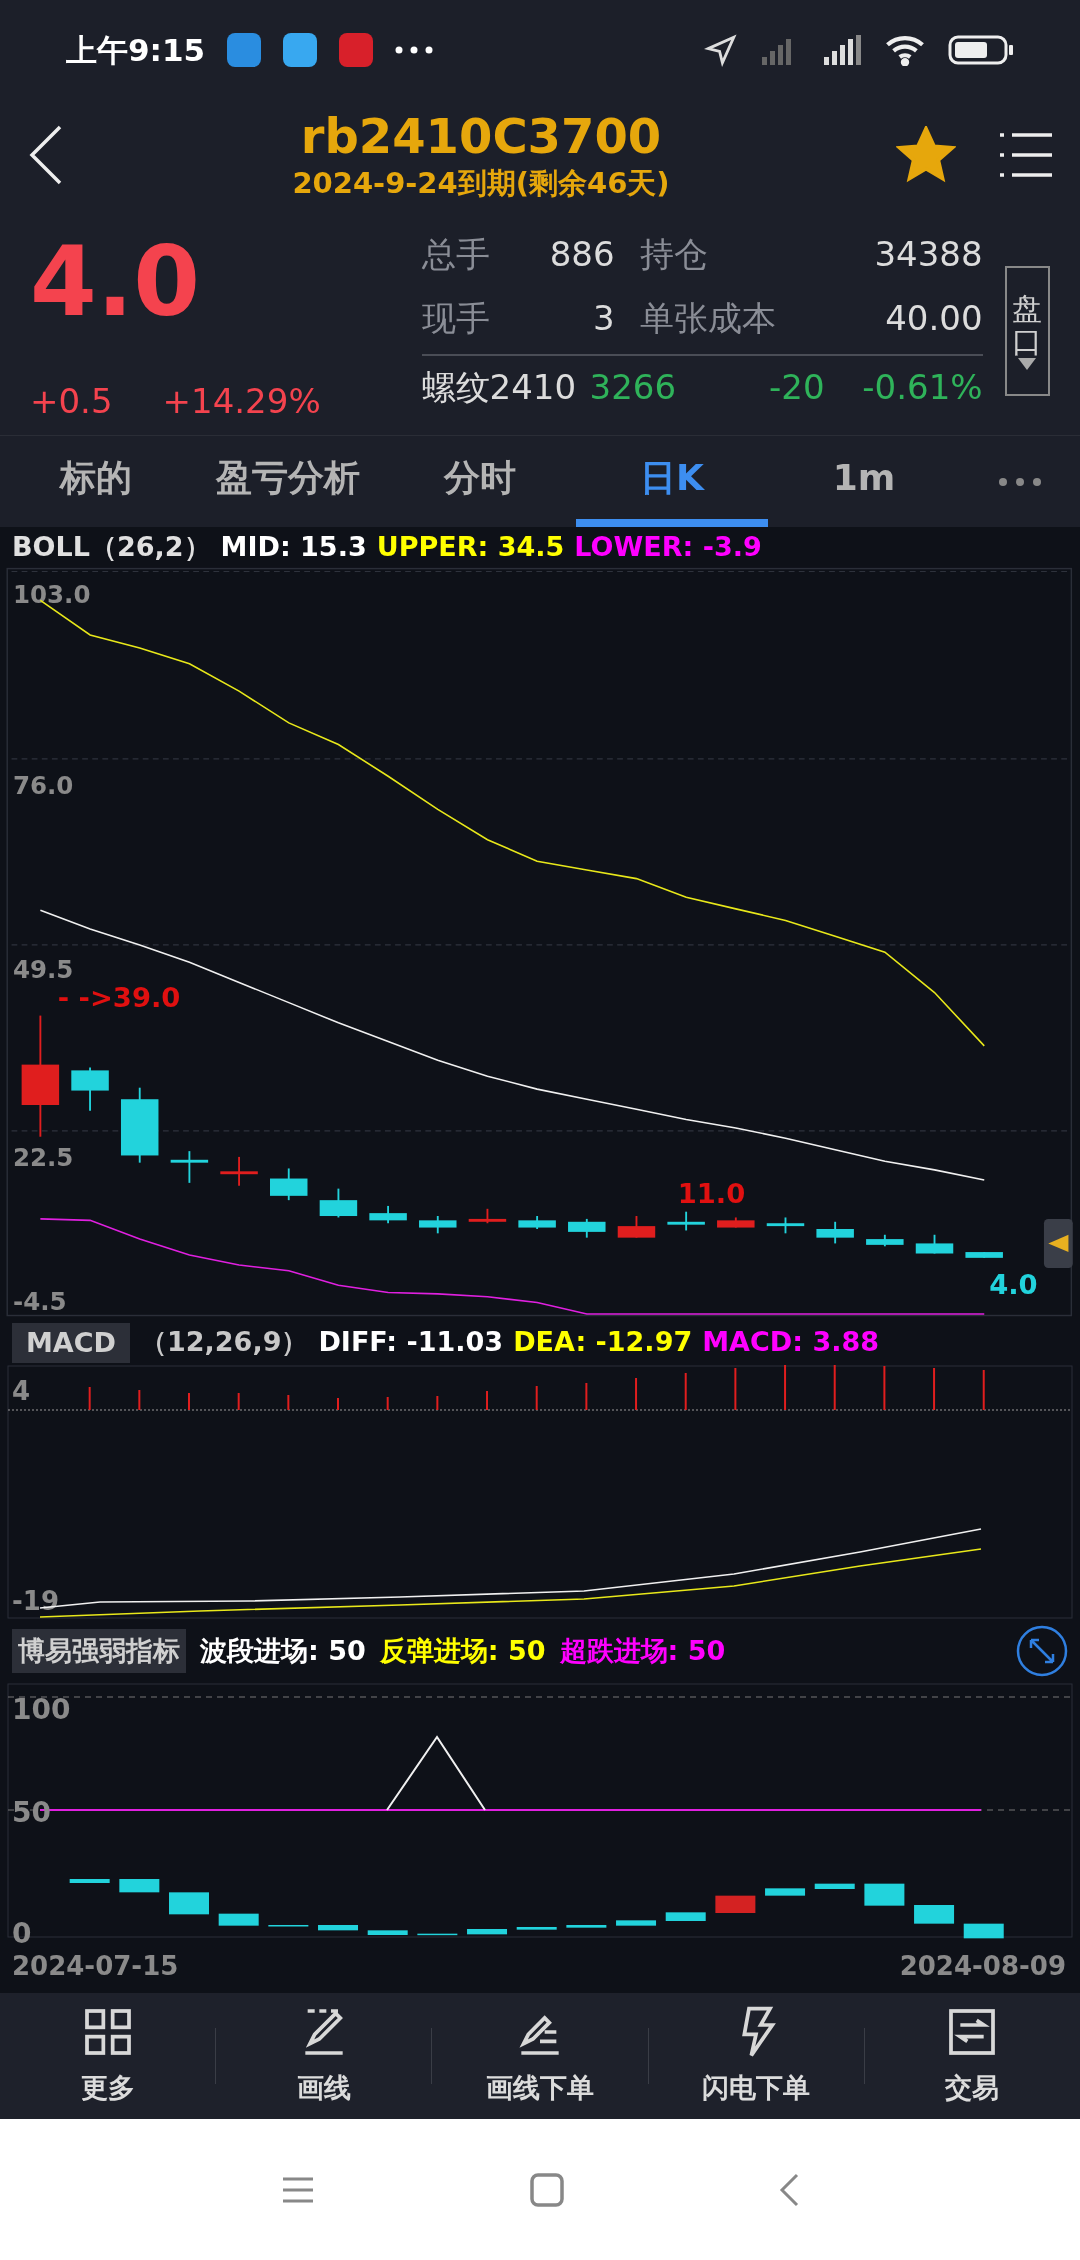 Image resolution: width=1080 pixels, height=2260 pixels. Describe the element at coordinates (21, 1391) in the screenshot. I see `axis-label: 4` at that location.